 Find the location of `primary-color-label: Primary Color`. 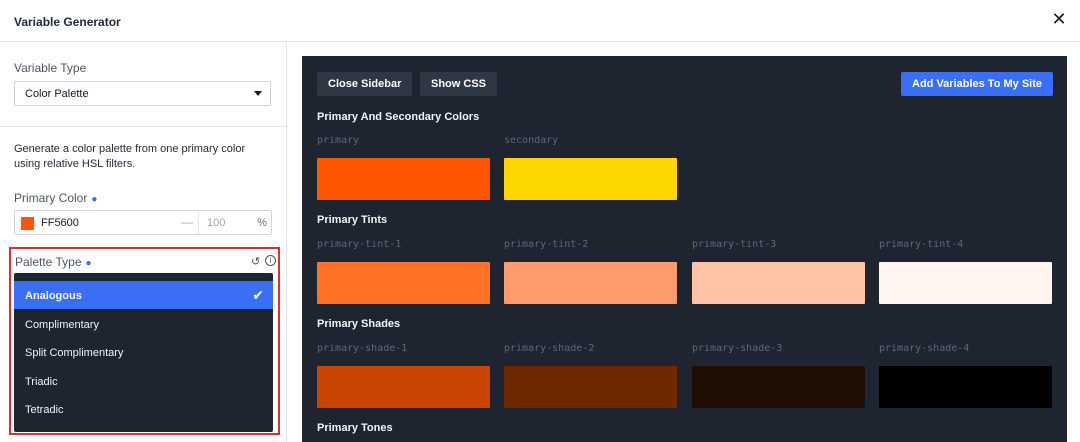

primary-color-label: Primary Color is located at coordinates (51, 198).